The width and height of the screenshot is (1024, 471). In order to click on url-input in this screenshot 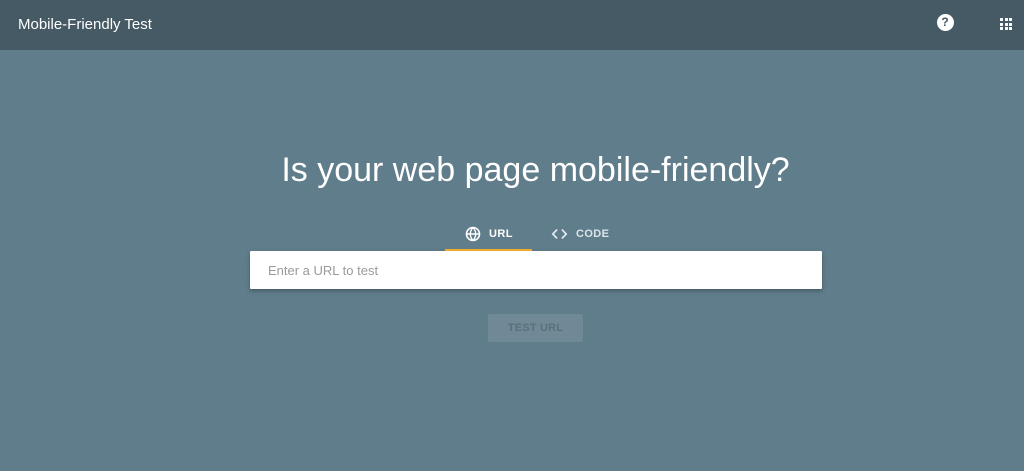, I will do `click(536, 270)`.